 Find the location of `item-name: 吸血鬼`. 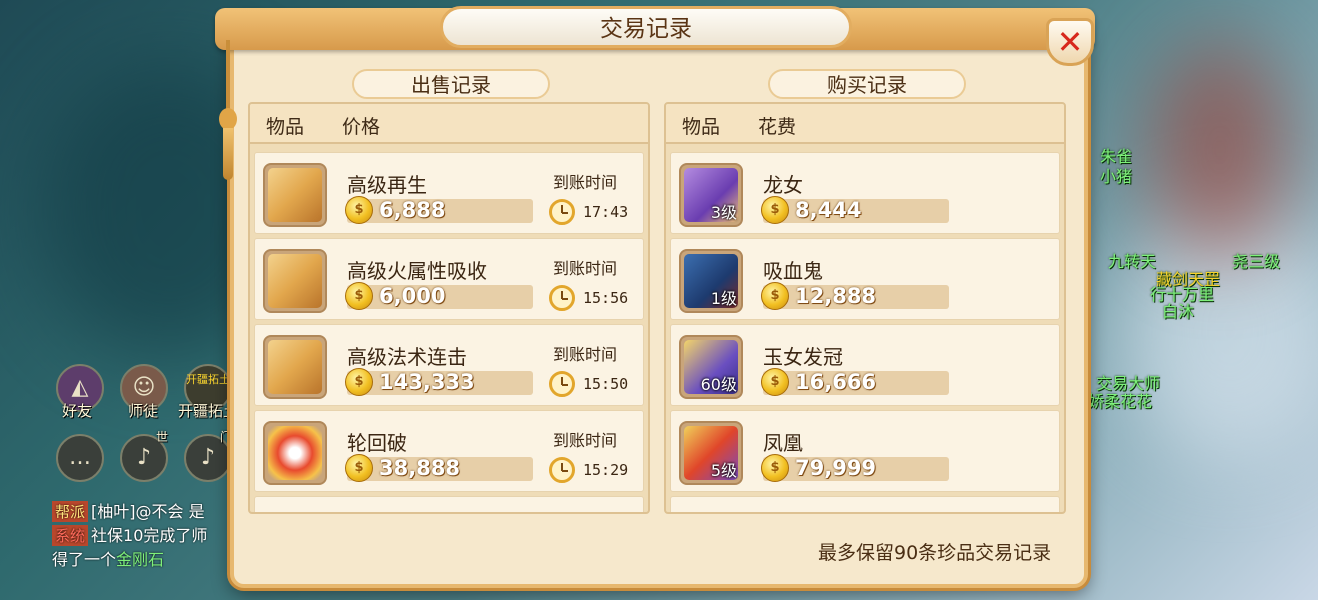

item-name: 吸血鬼 is located at coordinates (793, 271).